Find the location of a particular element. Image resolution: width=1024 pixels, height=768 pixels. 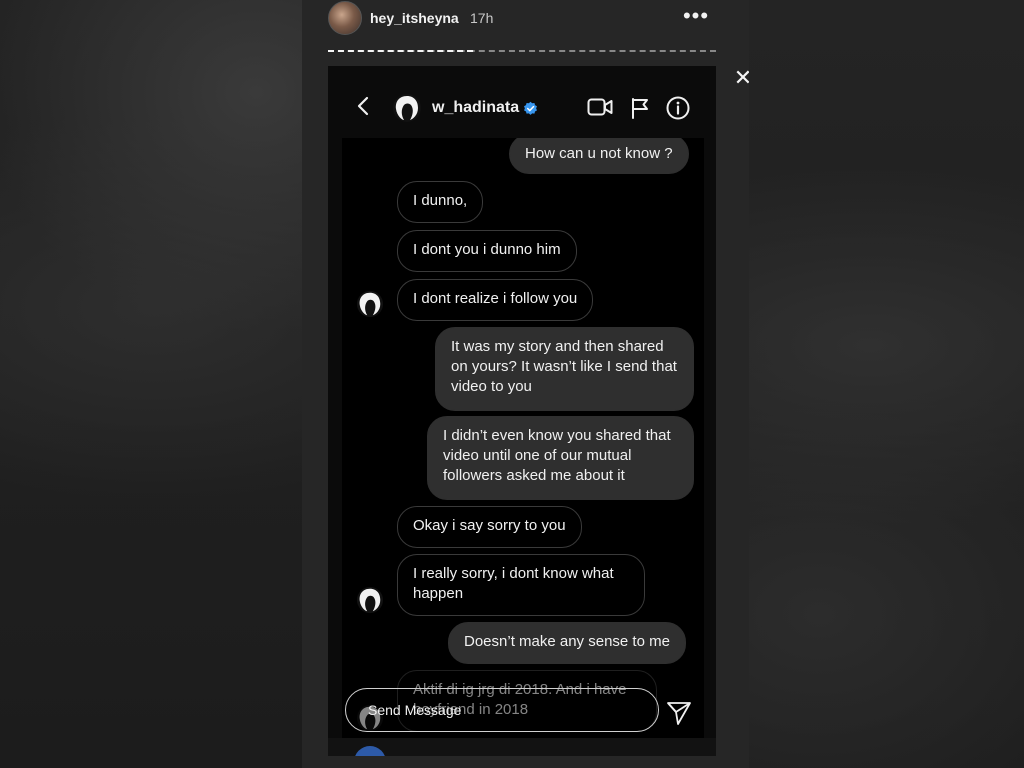

story-username: hey_itsheyna is located at coordinates (414, 18).